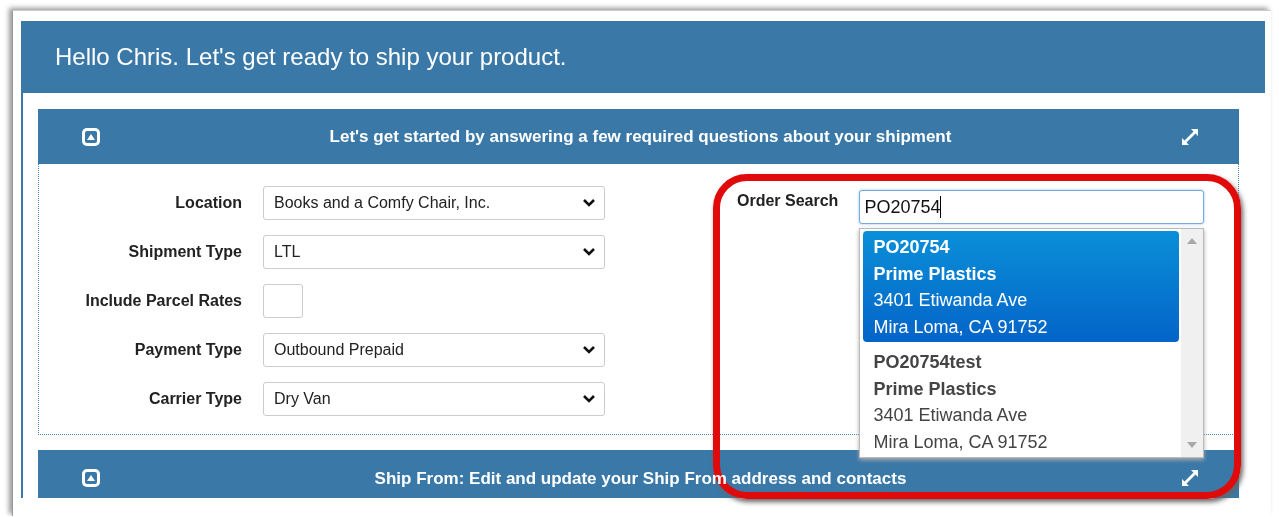 The height and width of the screenshot is (517, 1279). I want to click on dropdown-field: Dry Van, so click(434, 399).